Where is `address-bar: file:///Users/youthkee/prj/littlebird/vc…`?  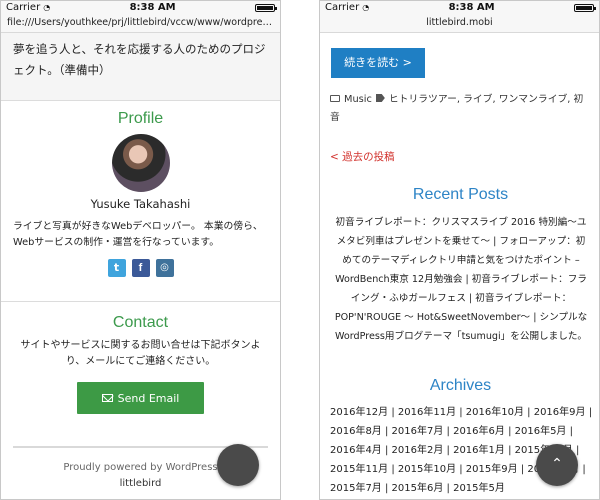 address-bar: file:///Users/youthkee/prj/littlebird/vc… is located at coordinates (140, 24).